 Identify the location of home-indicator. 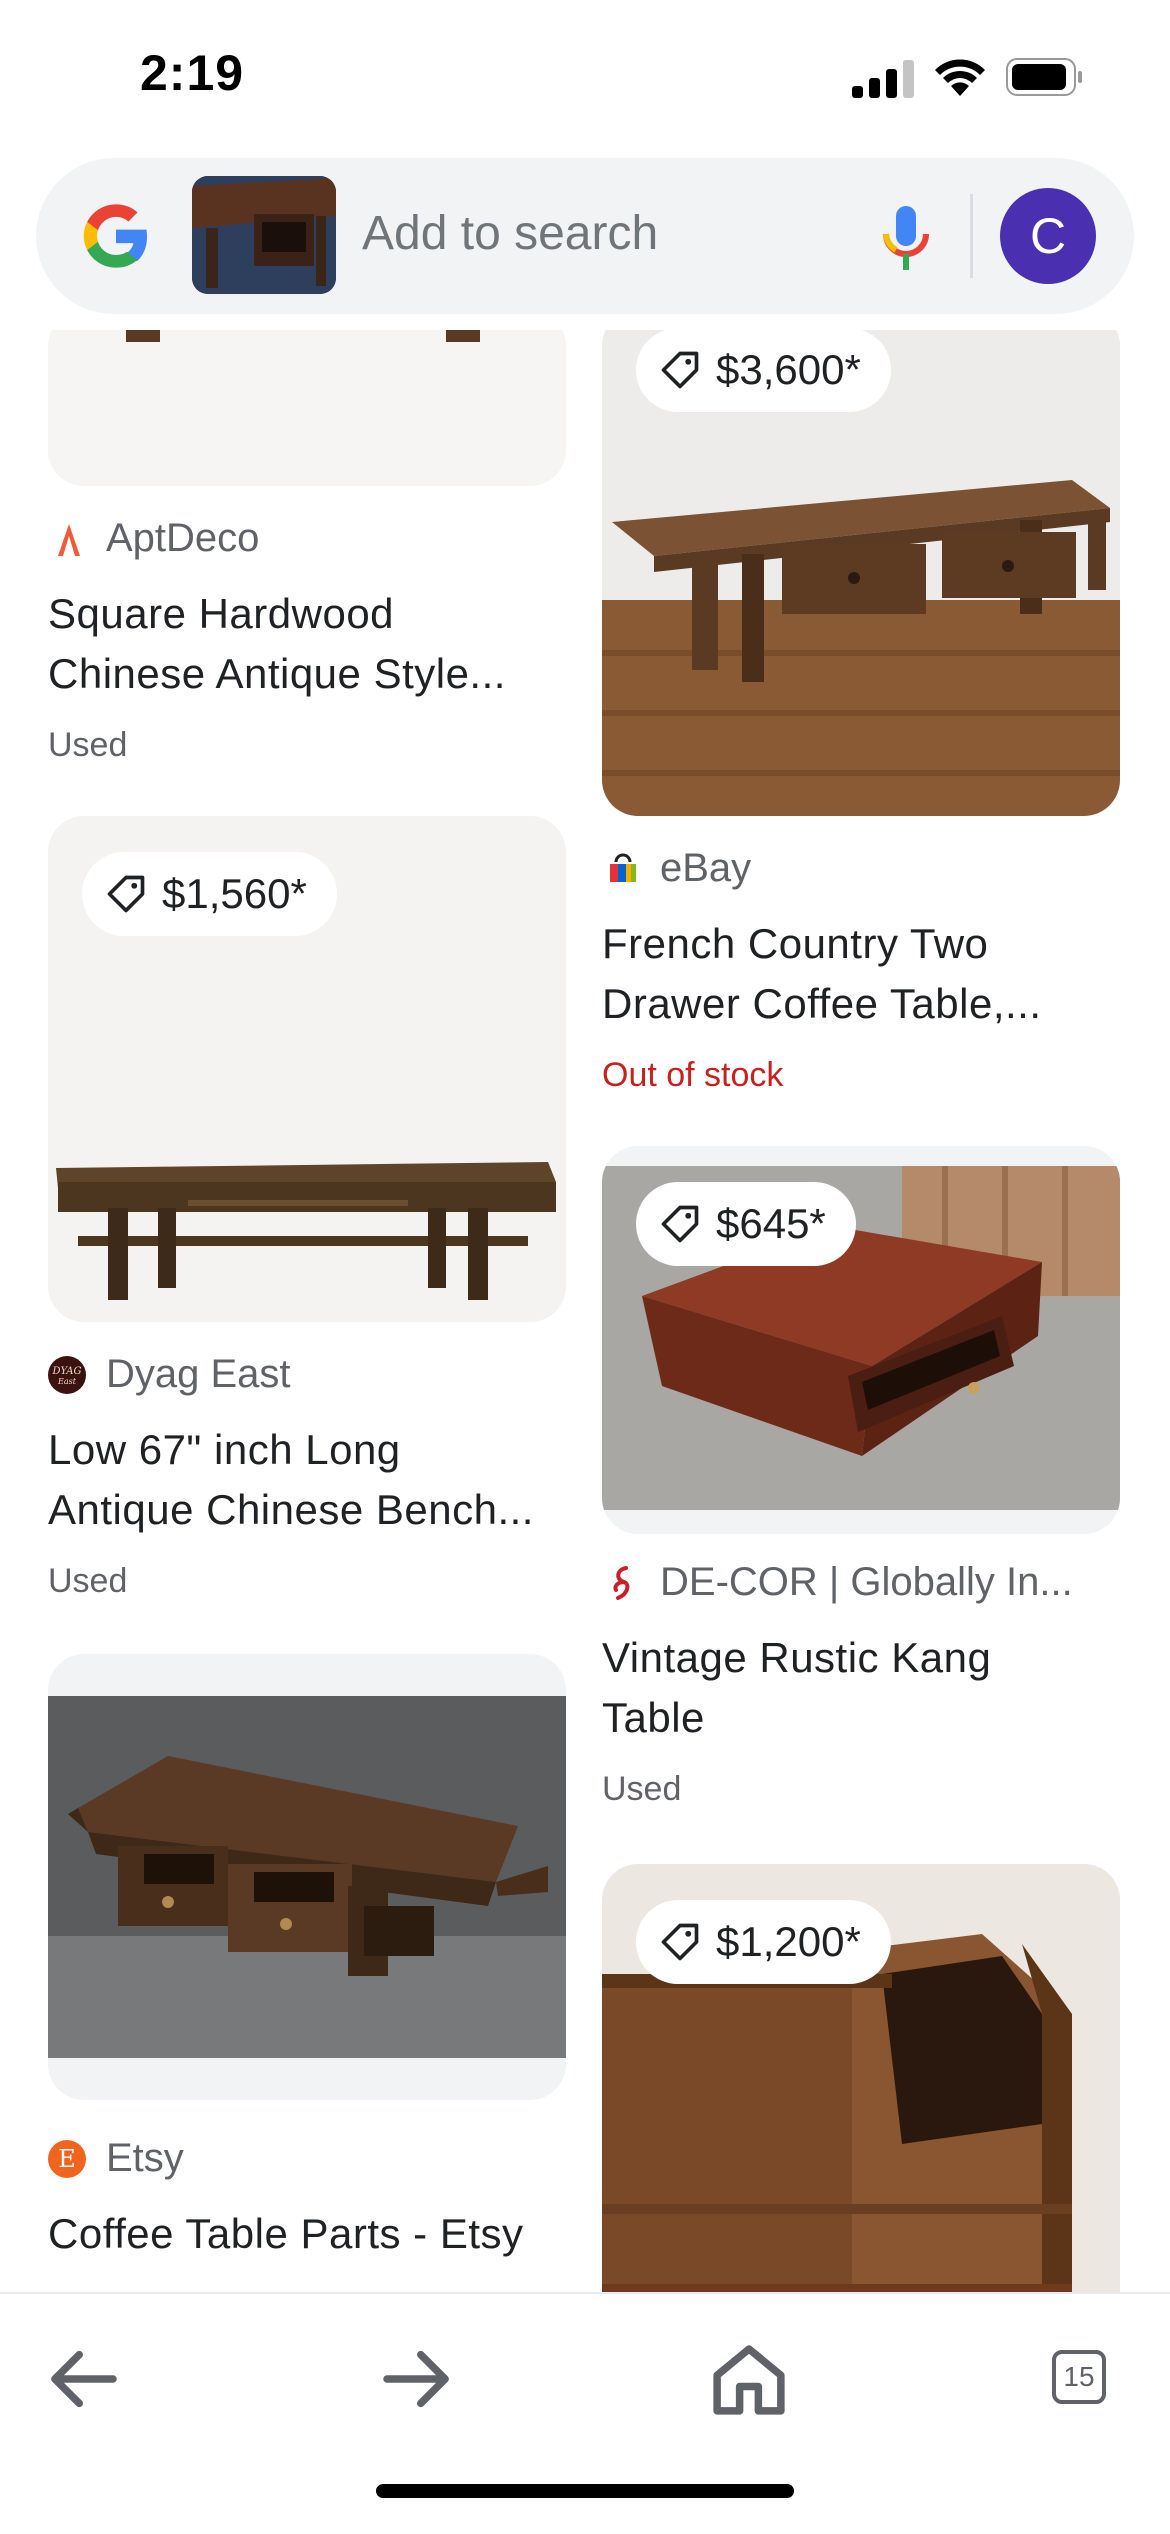
(585, 2491).